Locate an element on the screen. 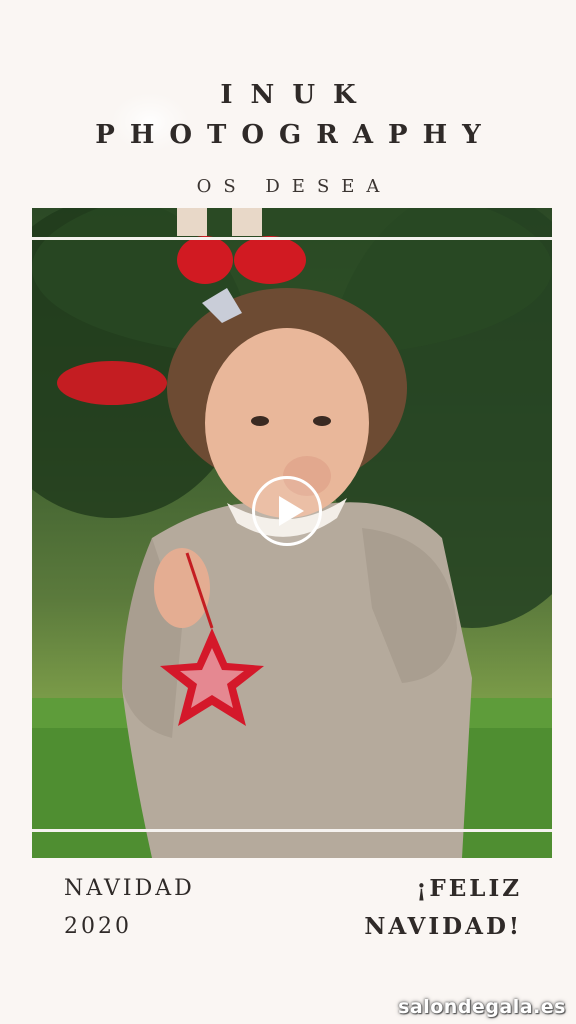 This screenshot has width=576, height=1024. brand-title-line1: INUK is located at coordinates (297, 95).